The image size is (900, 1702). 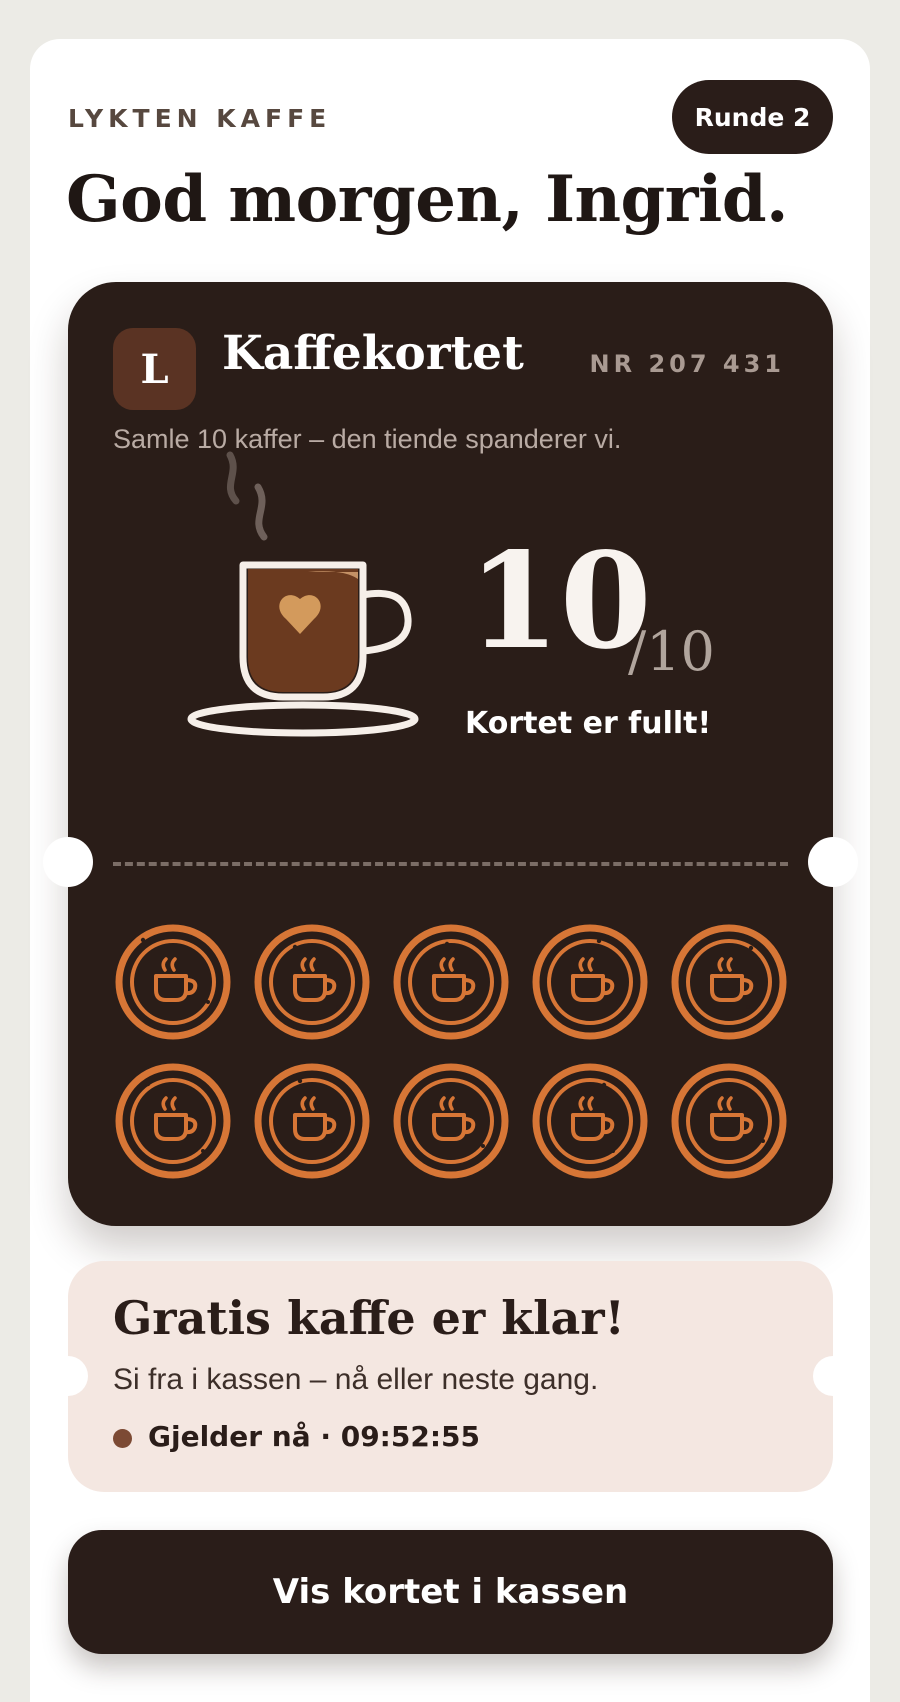 What do you see at coordinates (303, 594) in the screenshot?
I see `coffee-cup-icon` at bounding box center [303, 594].